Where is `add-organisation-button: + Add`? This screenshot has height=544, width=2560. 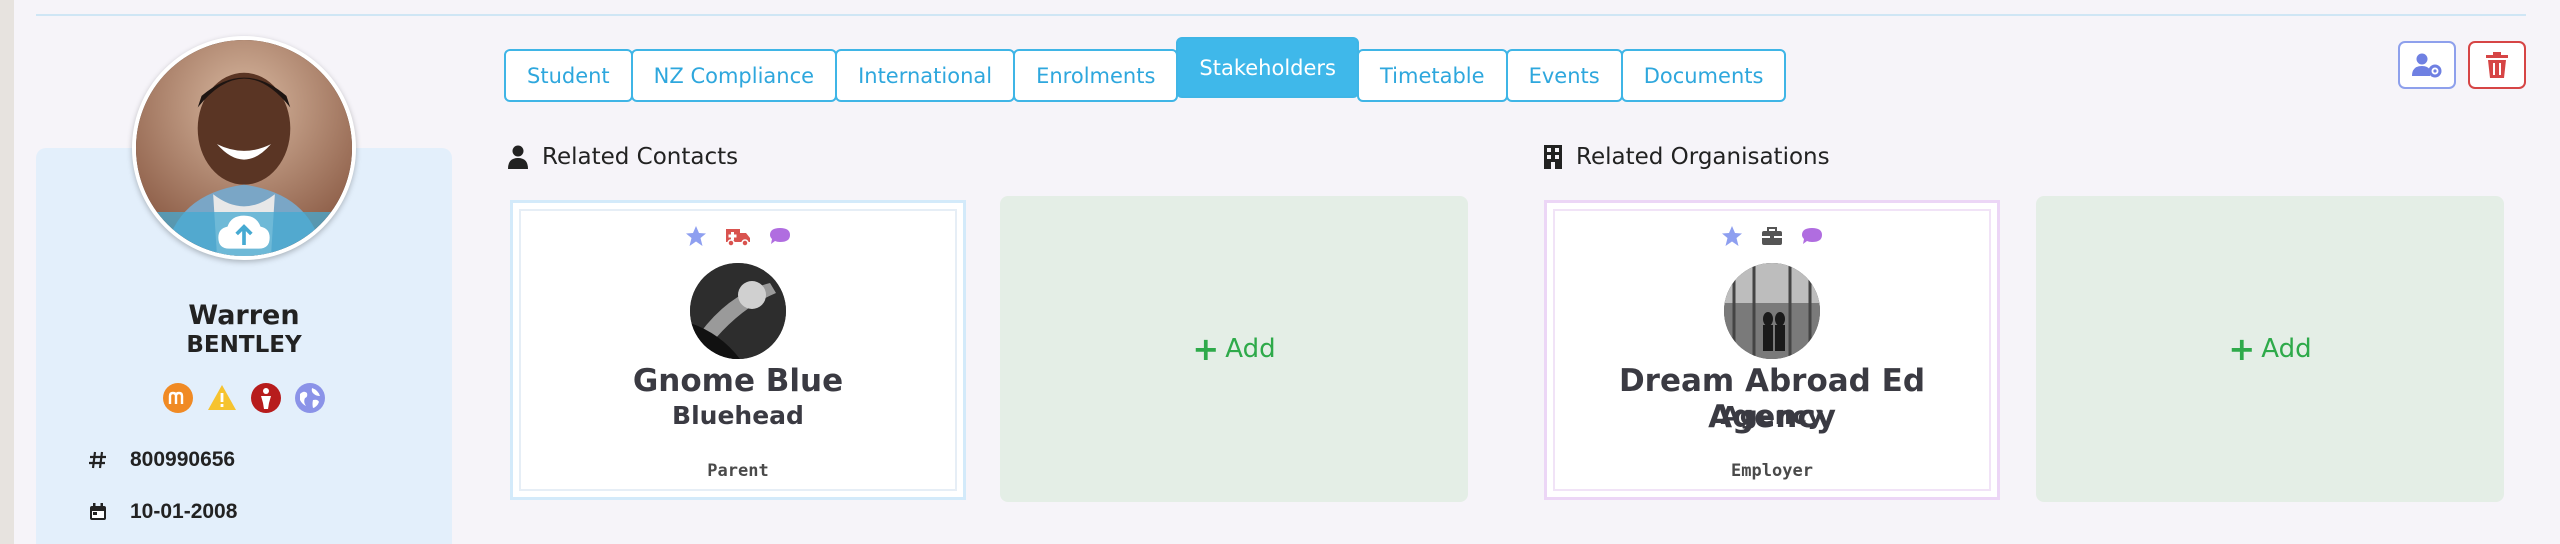
add-organisation-button: + Add is located at coordinates (2270, 349).